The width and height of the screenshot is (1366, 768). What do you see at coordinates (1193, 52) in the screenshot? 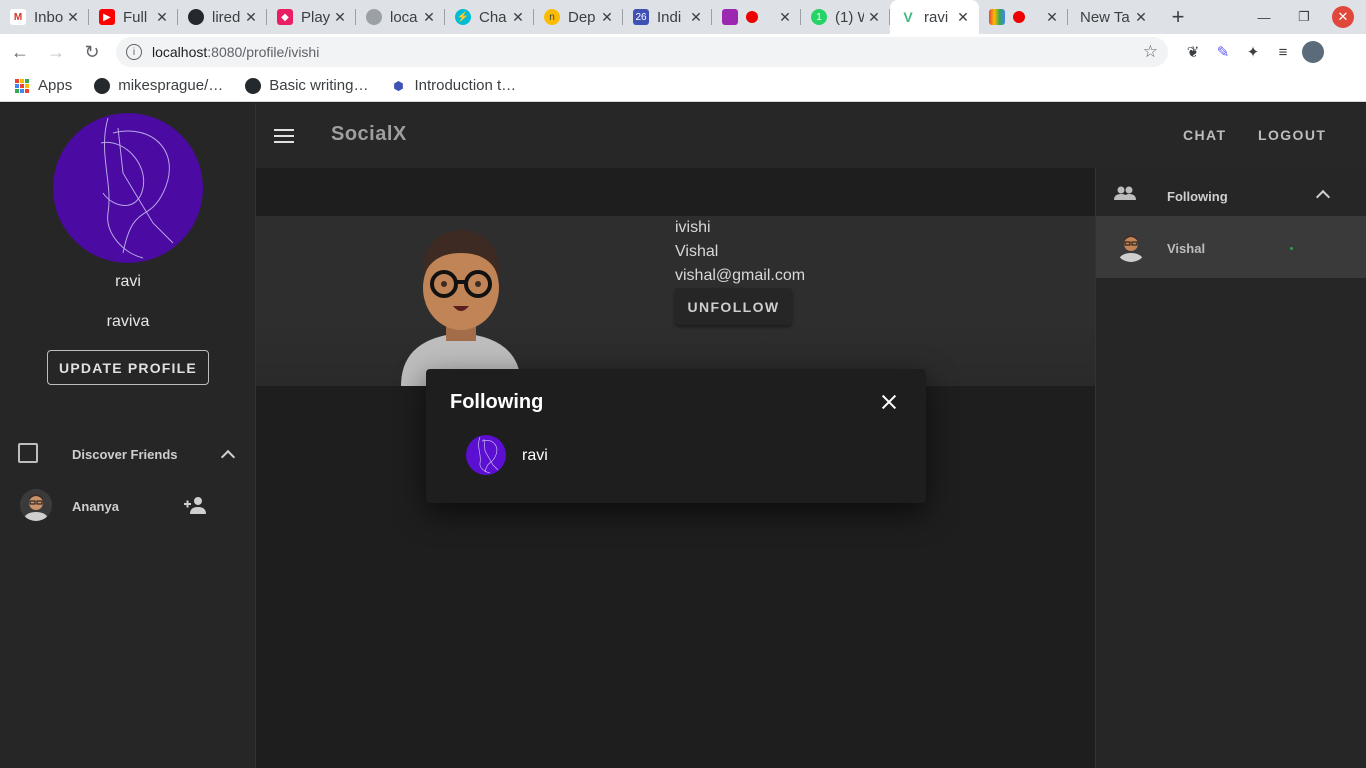
I see `extension-icon: ❦` at bounding box center [1193, 52].